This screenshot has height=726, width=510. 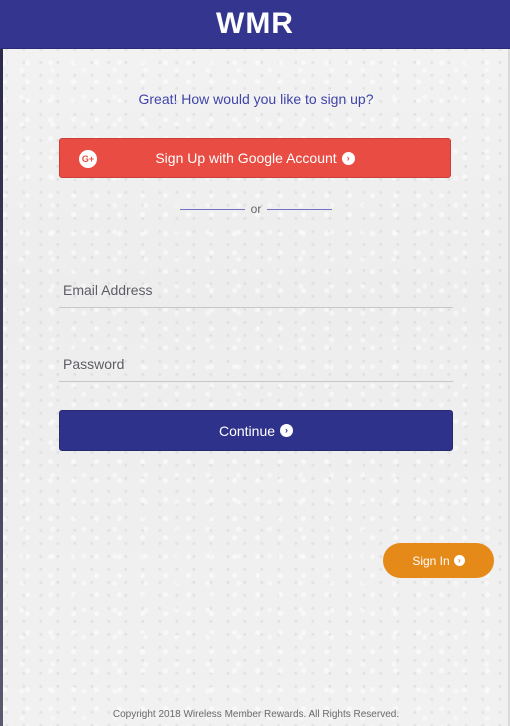 What do you see at coordinates (300, 209) in the screenshot?
I see `divider-line-right` at bounding box center [300, 209].